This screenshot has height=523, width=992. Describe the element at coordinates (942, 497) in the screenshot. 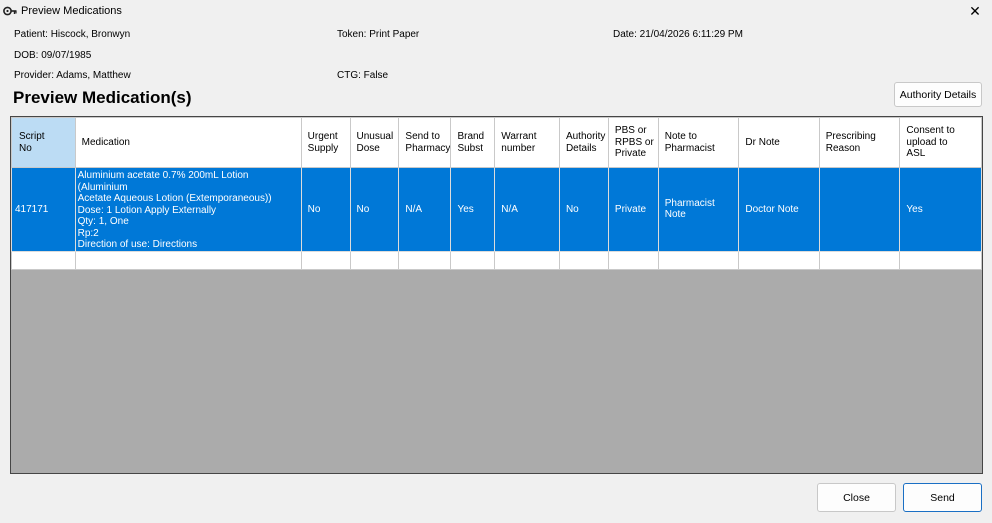

I see `send-button: Send` at that location.